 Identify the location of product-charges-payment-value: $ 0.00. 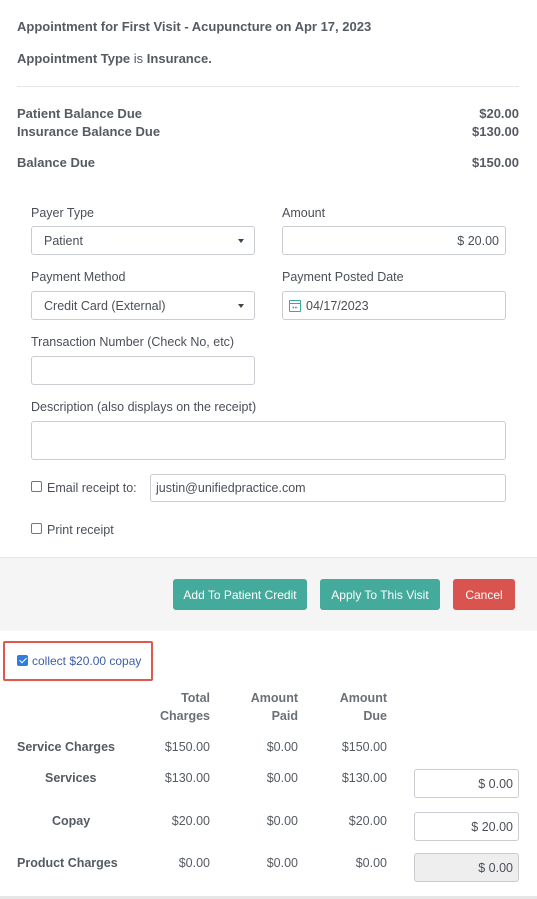
(495, 867).